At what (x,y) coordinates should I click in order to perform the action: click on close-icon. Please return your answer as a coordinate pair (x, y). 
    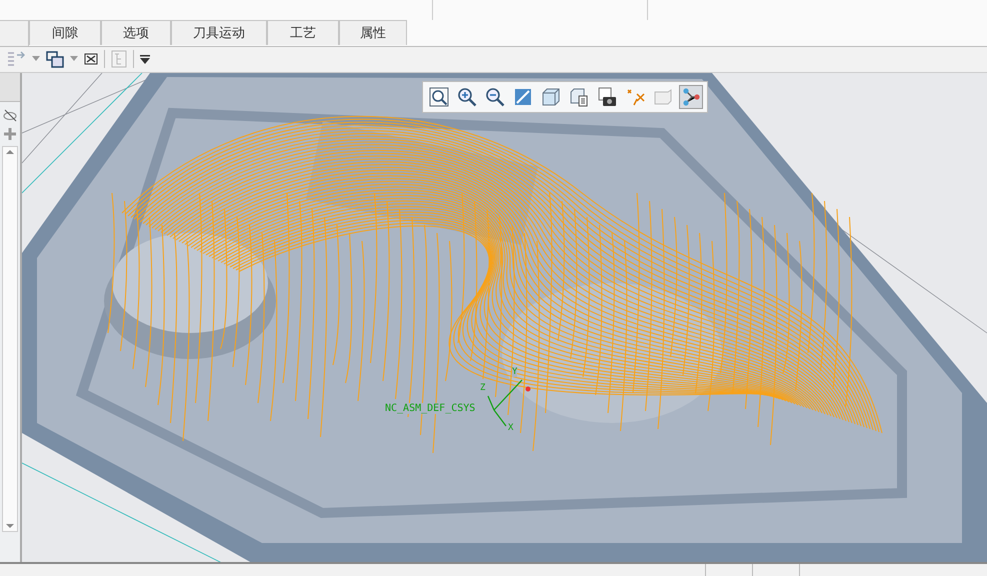
    Looking at the image, I should click on (91, 59).